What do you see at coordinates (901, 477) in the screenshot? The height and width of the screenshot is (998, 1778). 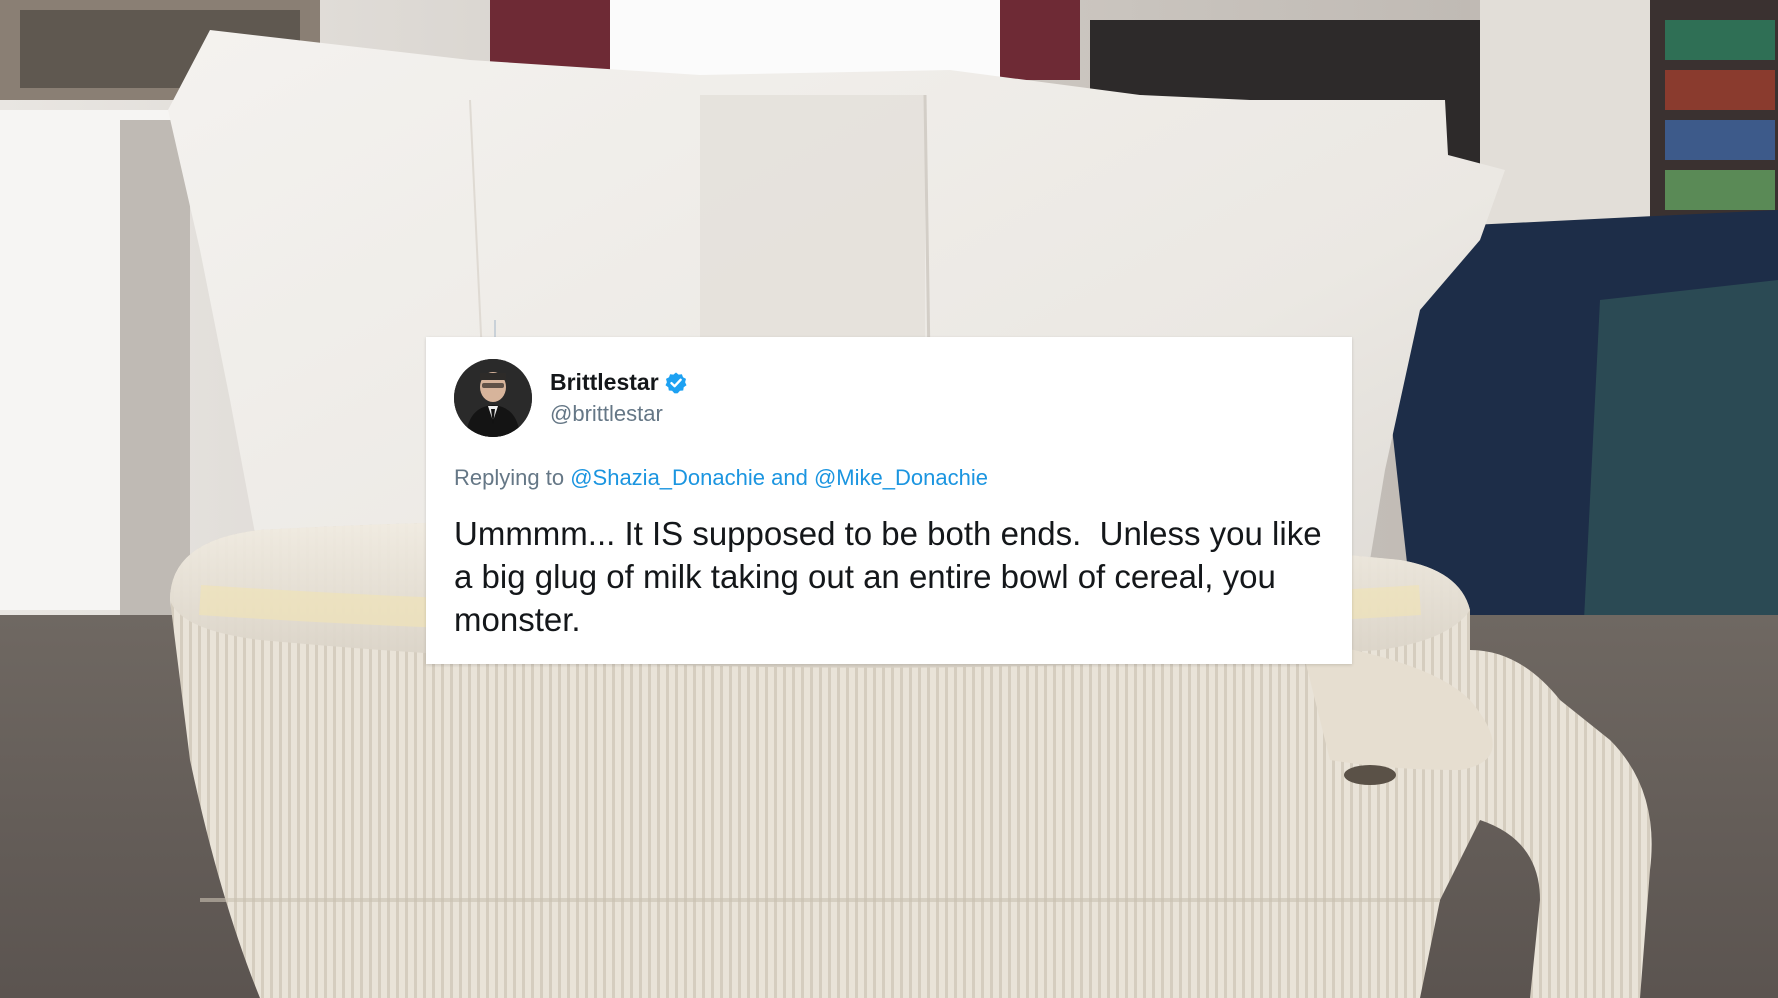 I see `reply-mention-mike: @Mike_Donachie` at bounding box center [901, 477].